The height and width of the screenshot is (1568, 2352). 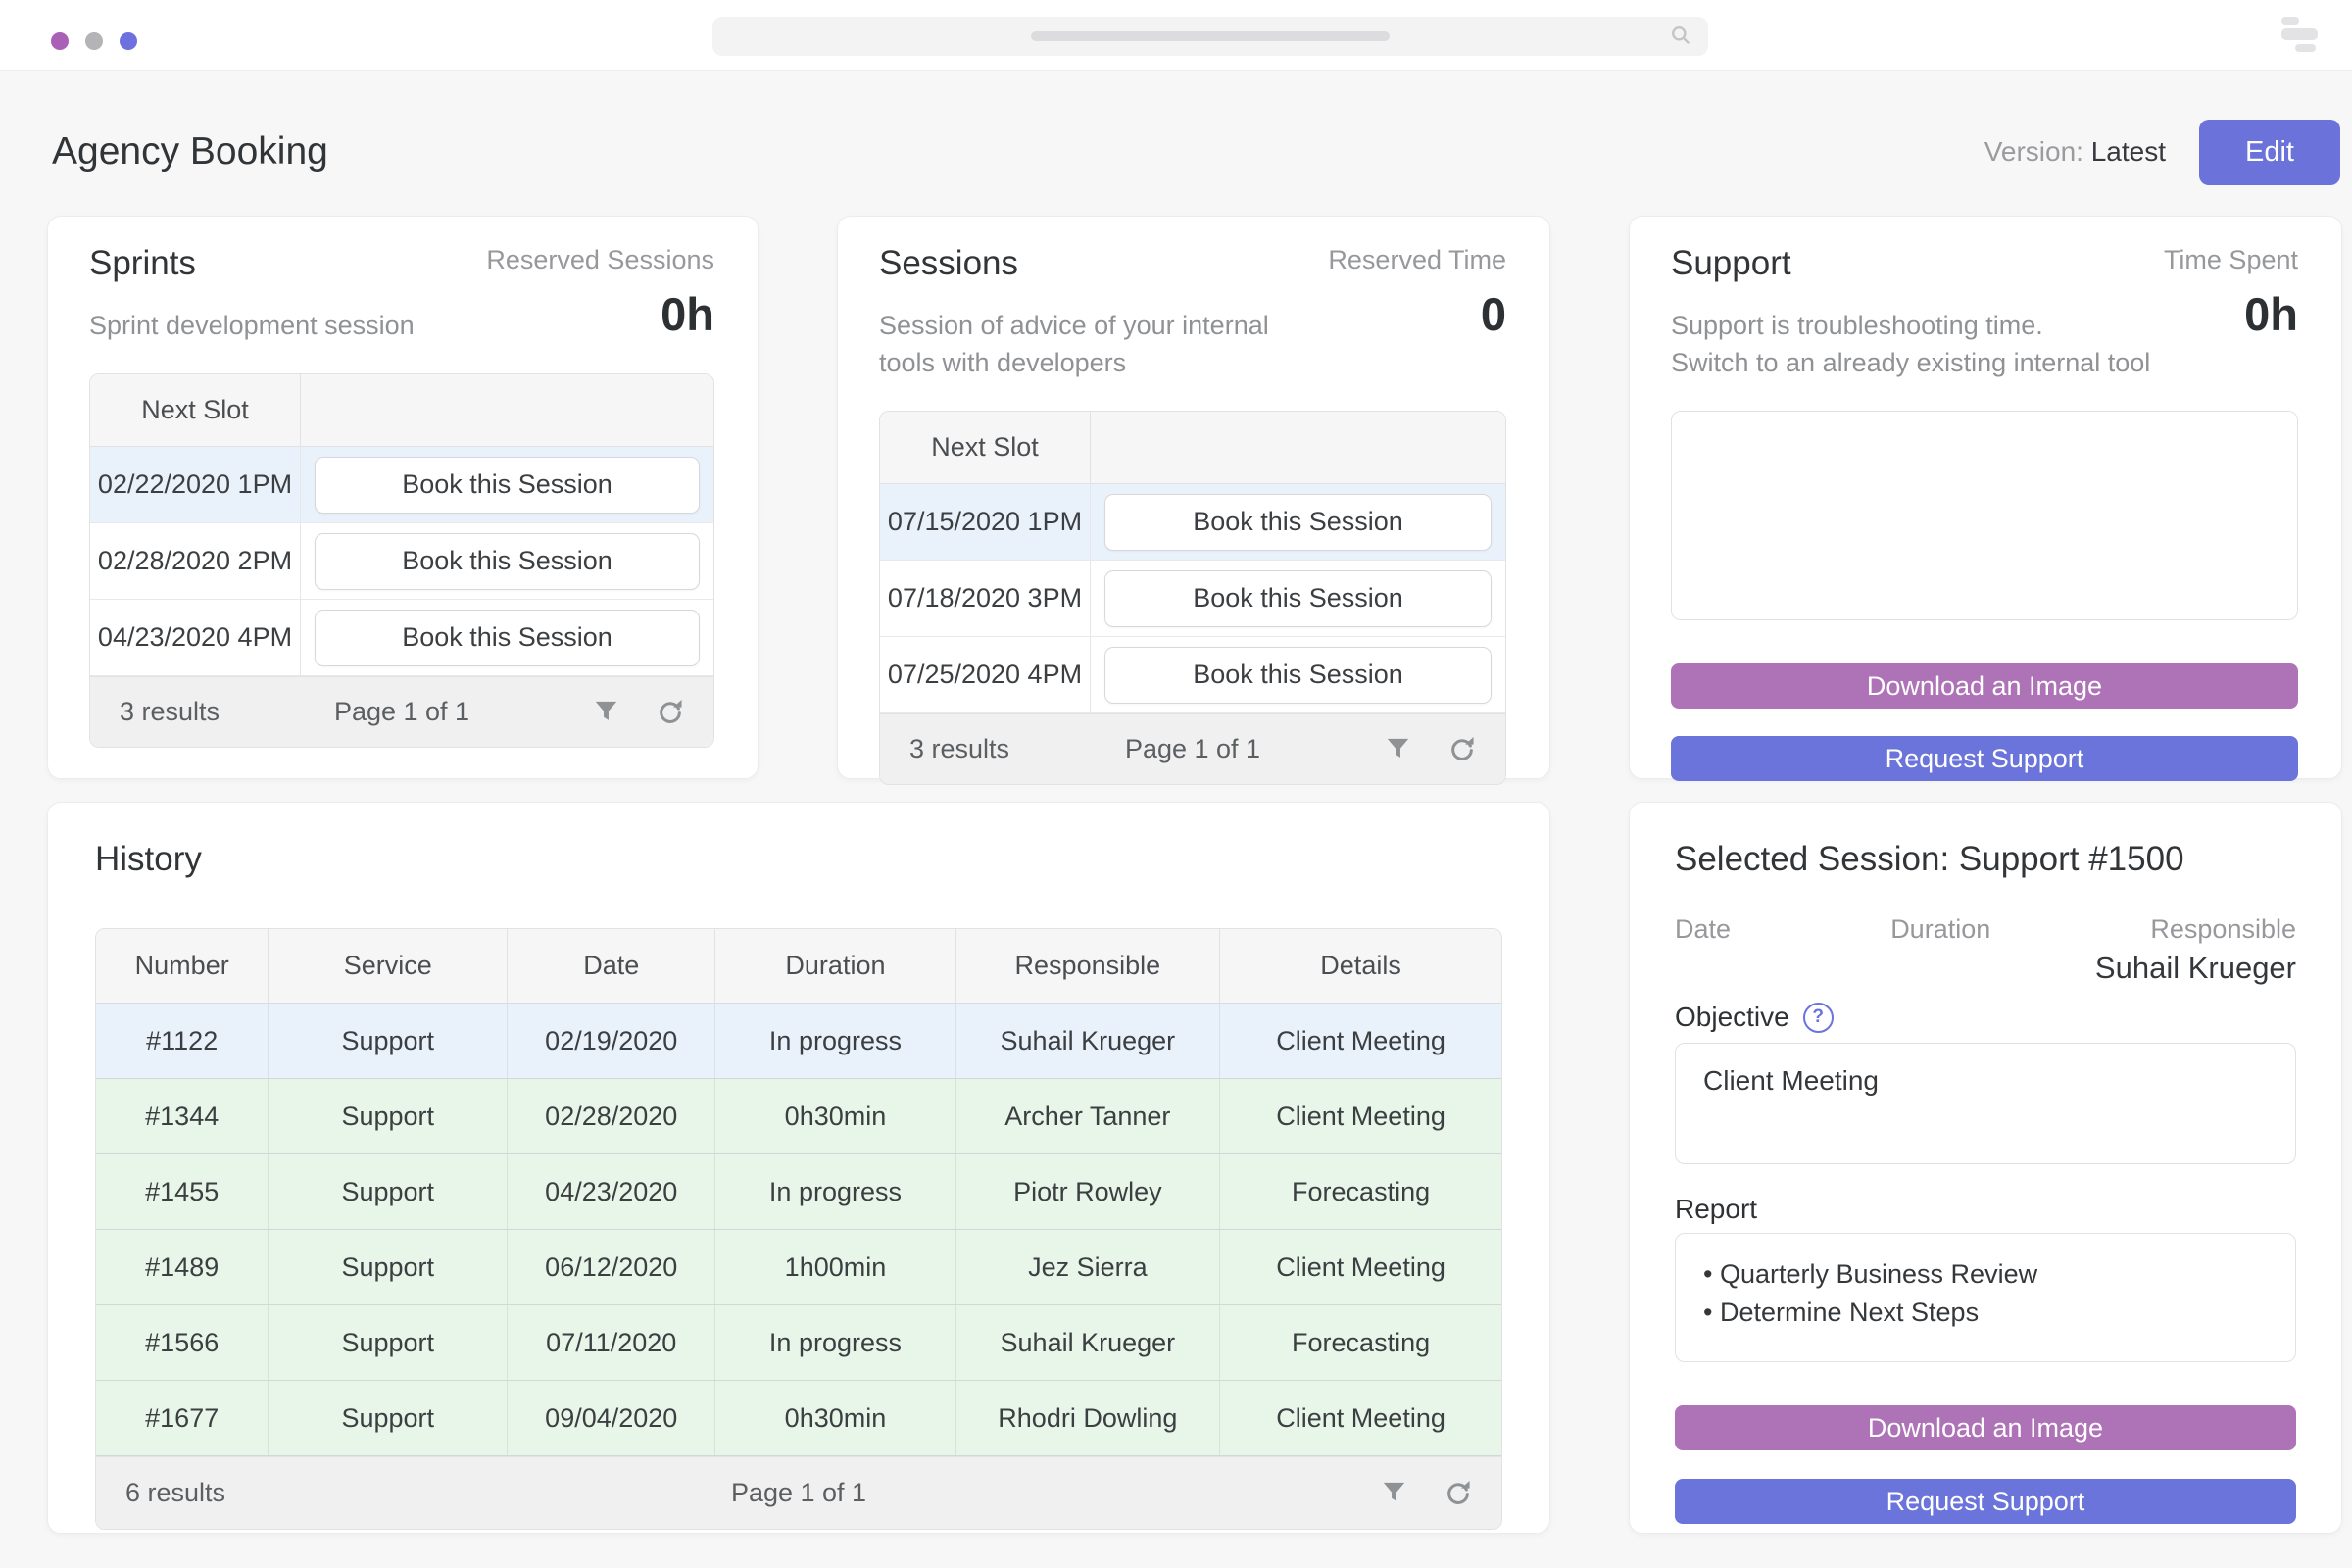 I want to click on sprints-subtitle: Sprint development session, so click(x=252, y=325).